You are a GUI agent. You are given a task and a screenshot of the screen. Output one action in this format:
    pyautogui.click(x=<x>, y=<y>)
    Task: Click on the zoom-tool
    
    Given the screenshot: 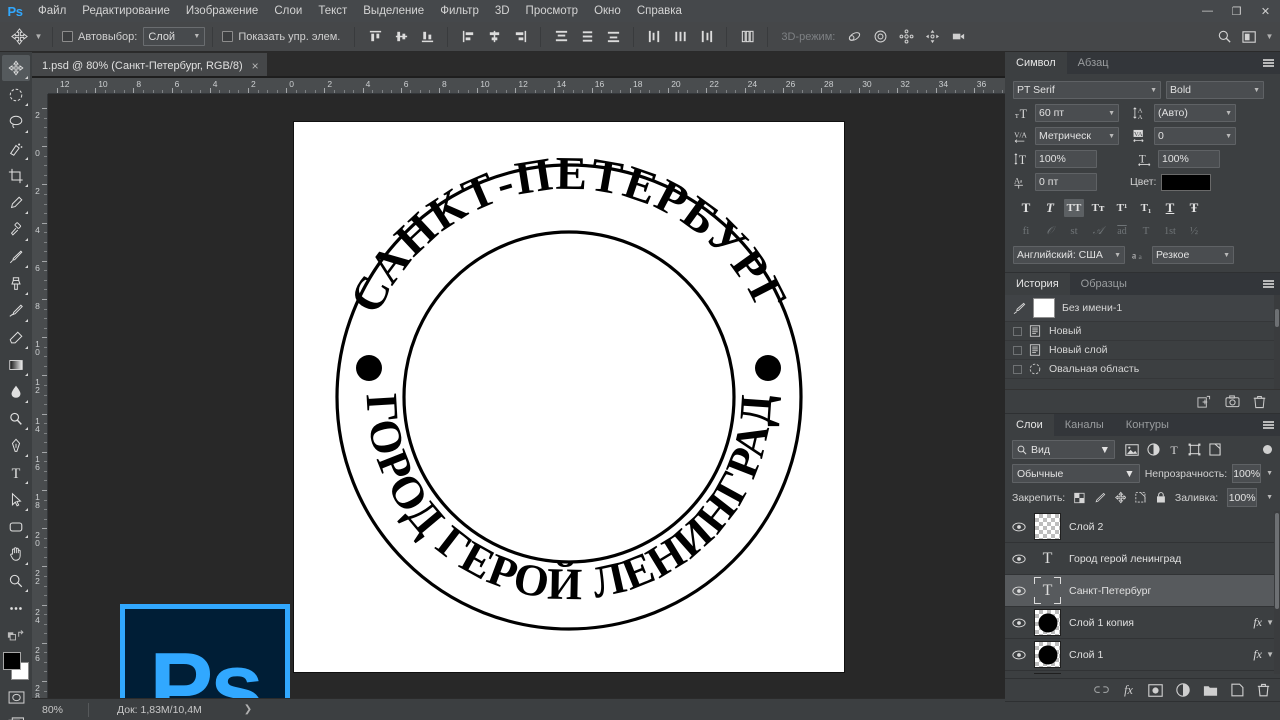 What is the action you would take?
    pyautogui.click(x=16, y=581)
    